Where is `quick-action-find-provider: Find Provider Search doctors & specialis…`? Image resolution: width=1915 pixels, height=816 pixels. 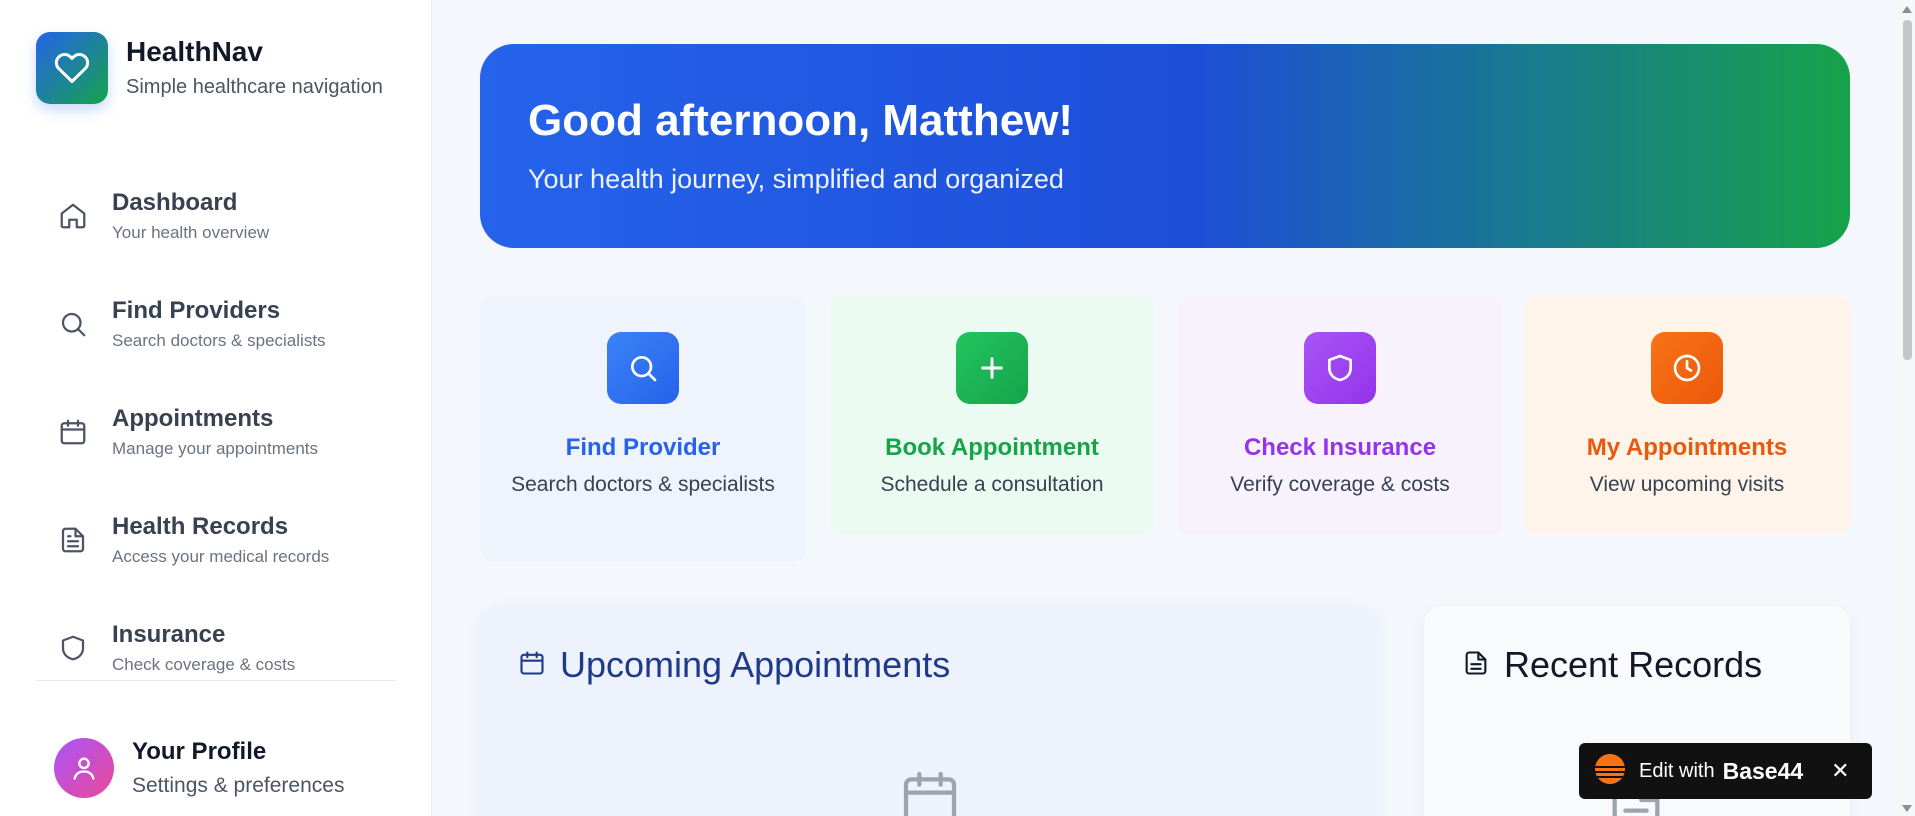
quick-action-find-provider: Find Provider Search doctors & specialis… is located at coordinates (643, 429).